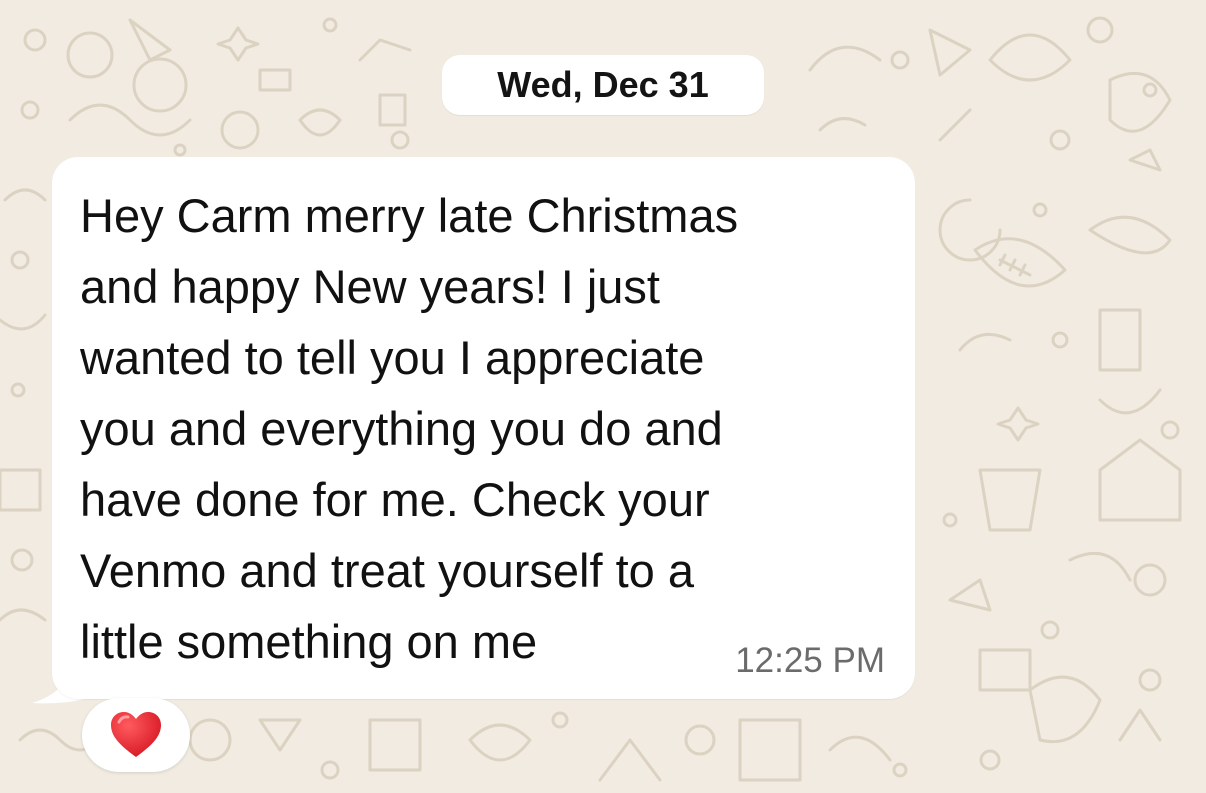 Image resolution: width=1206 pixels, height=793 pixels. I want to click on date-header: Wed, Dec 31, so click(603, 85).